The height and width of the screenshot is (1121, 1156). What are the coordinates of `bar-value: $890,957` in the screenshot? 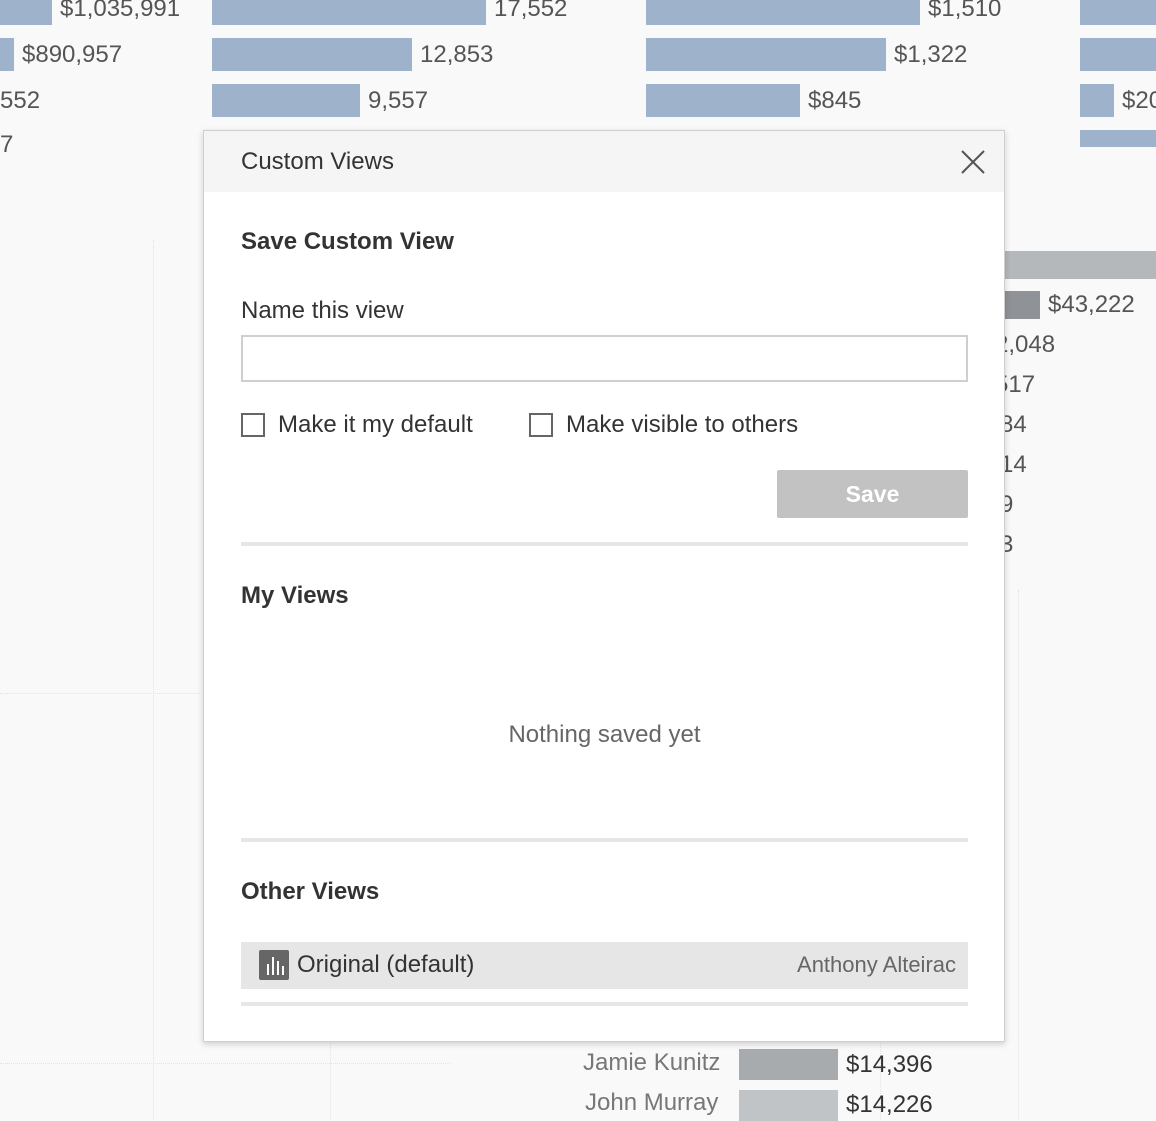 It's located at (72, 54).